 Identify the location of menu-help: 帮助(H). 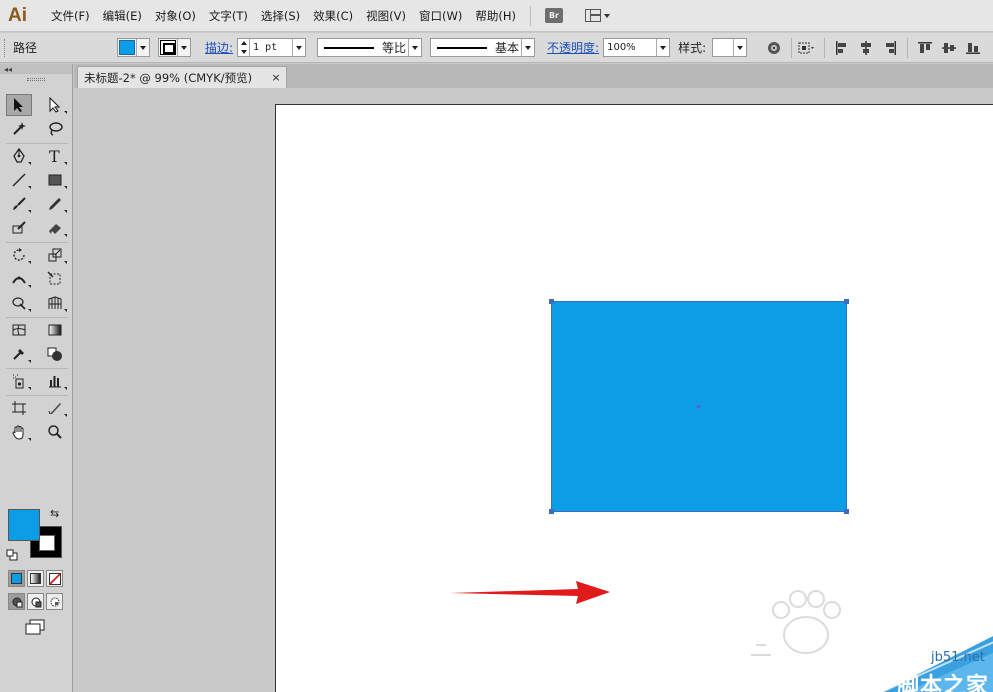
(495, 16).